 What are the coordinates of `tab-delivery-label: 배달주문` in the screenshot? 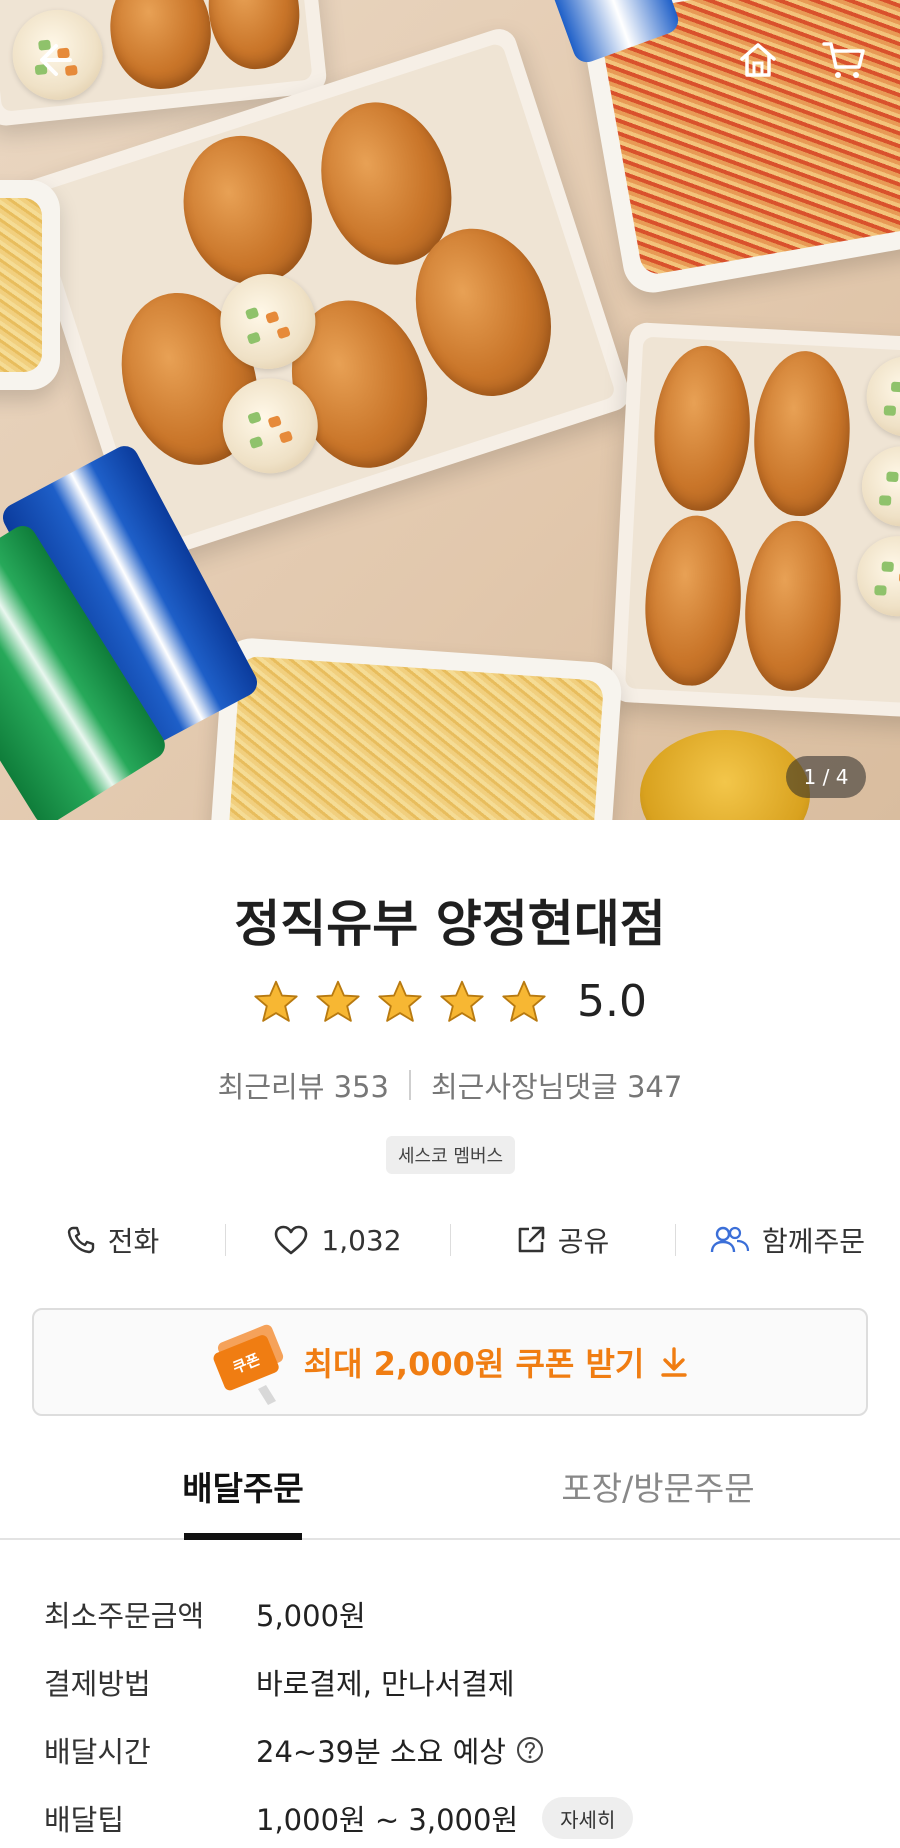 It's located at (243, 1488).